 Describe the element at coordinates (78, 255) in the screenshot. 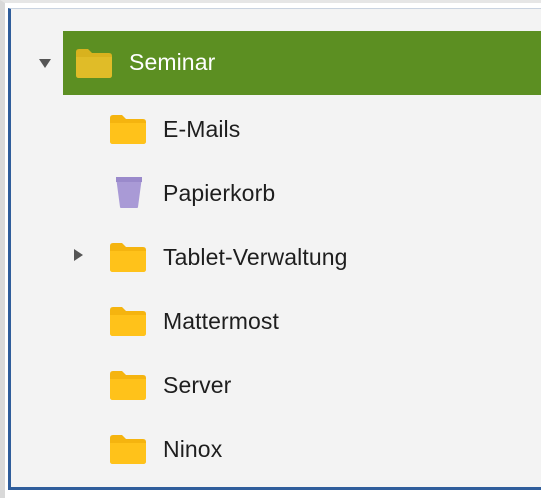

I see `disclosure-triangle-right-icon` at that location.